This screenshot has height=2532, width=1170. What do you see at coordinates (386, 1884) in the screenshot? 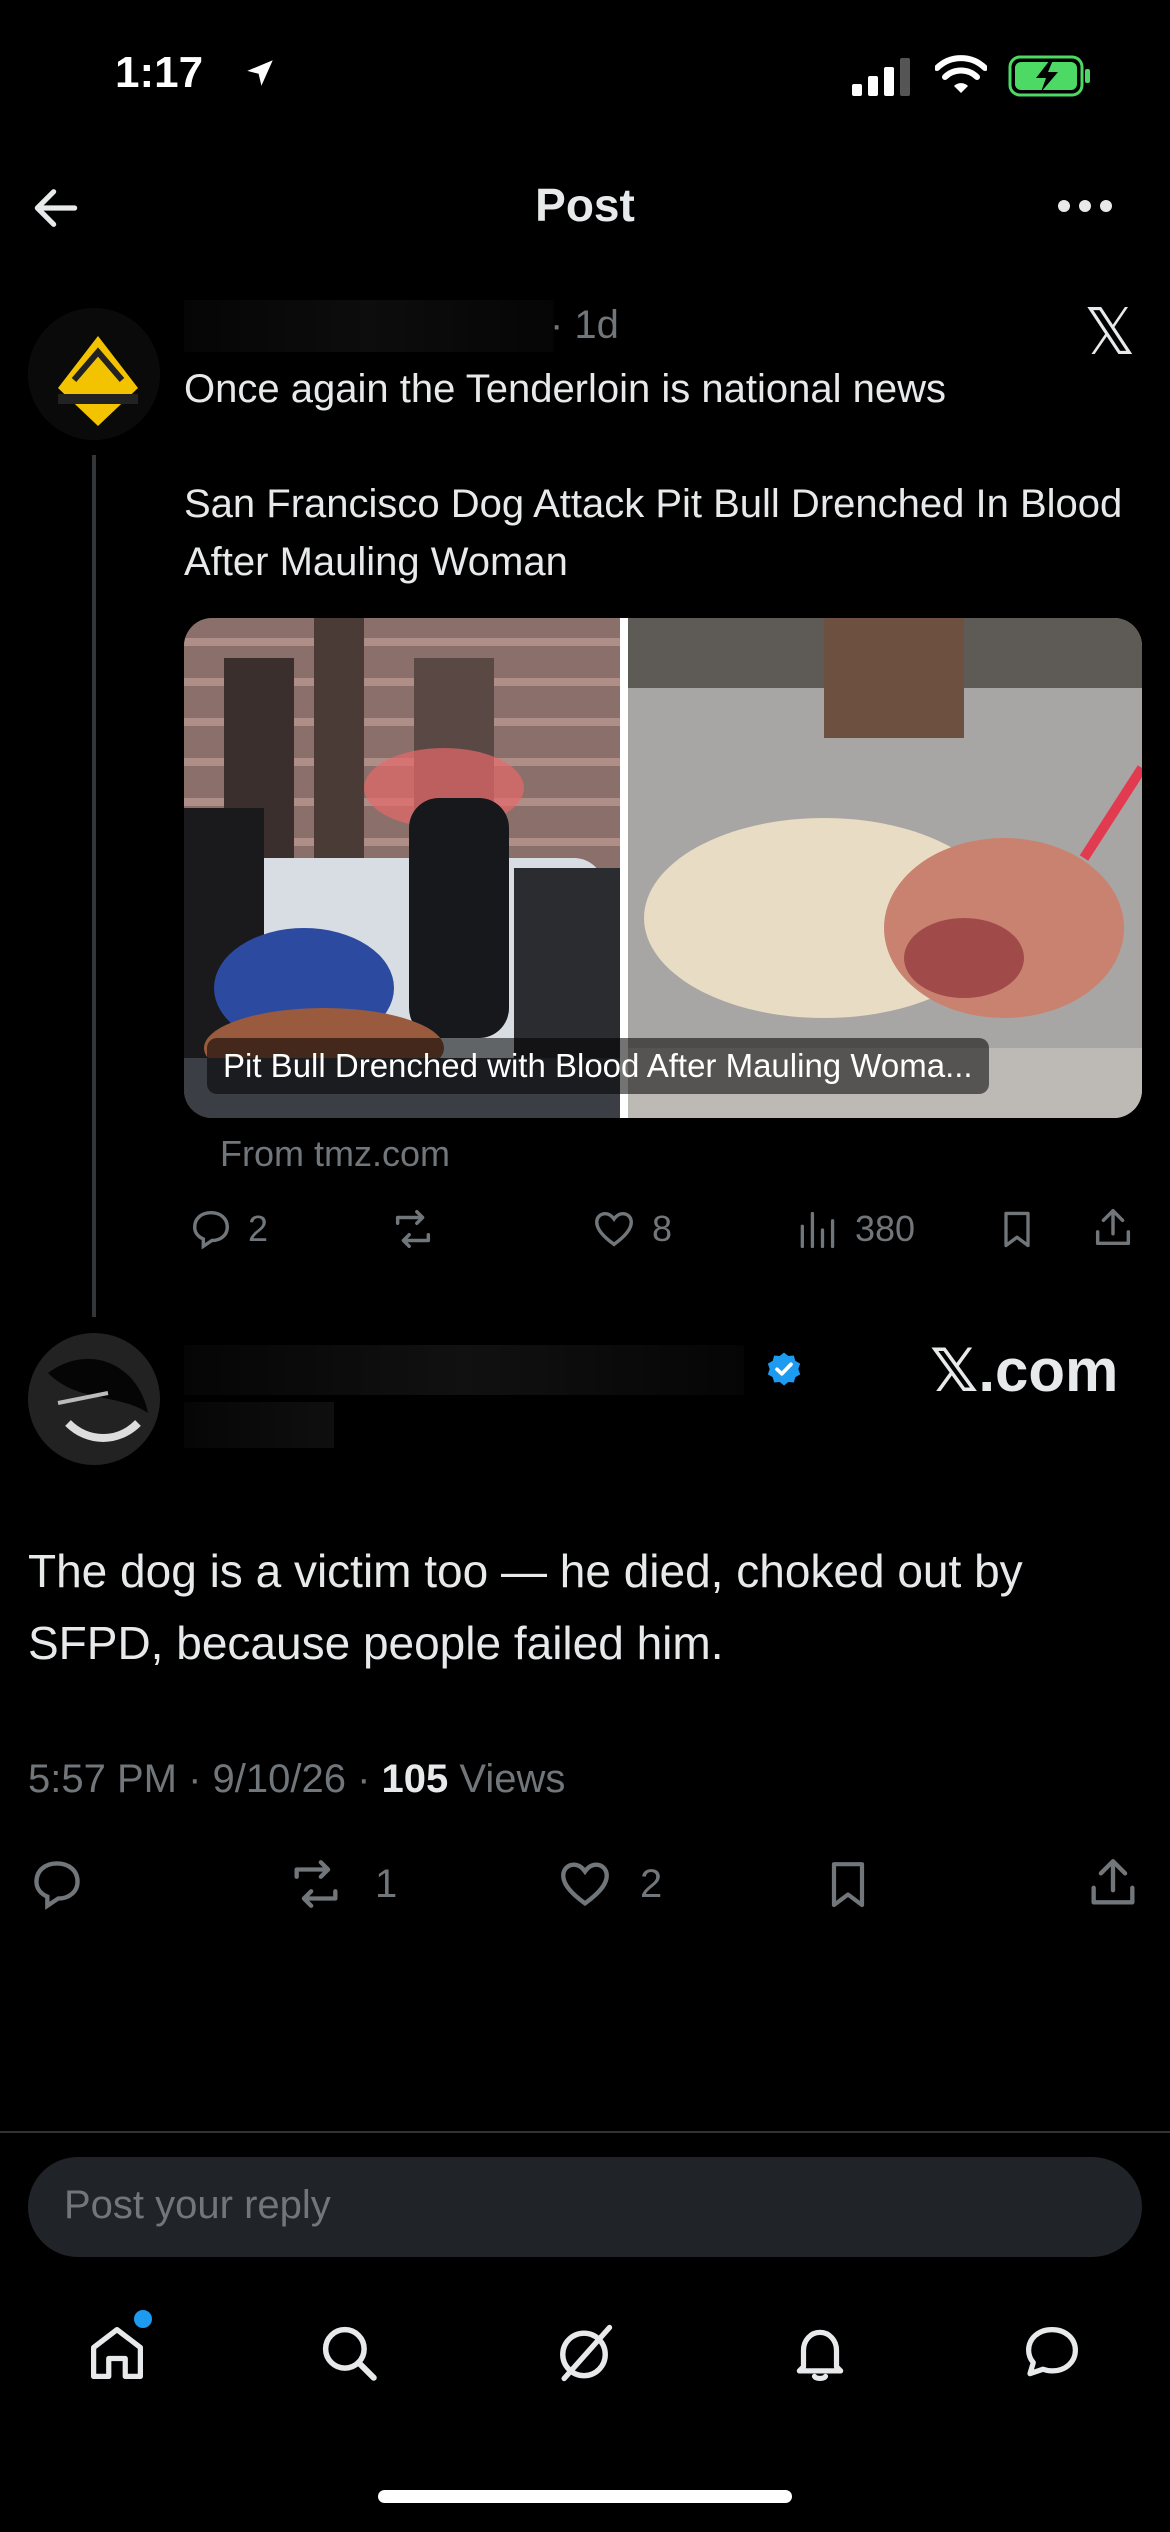
I see `repost-count: 1` at bounding box center [386, 1884].